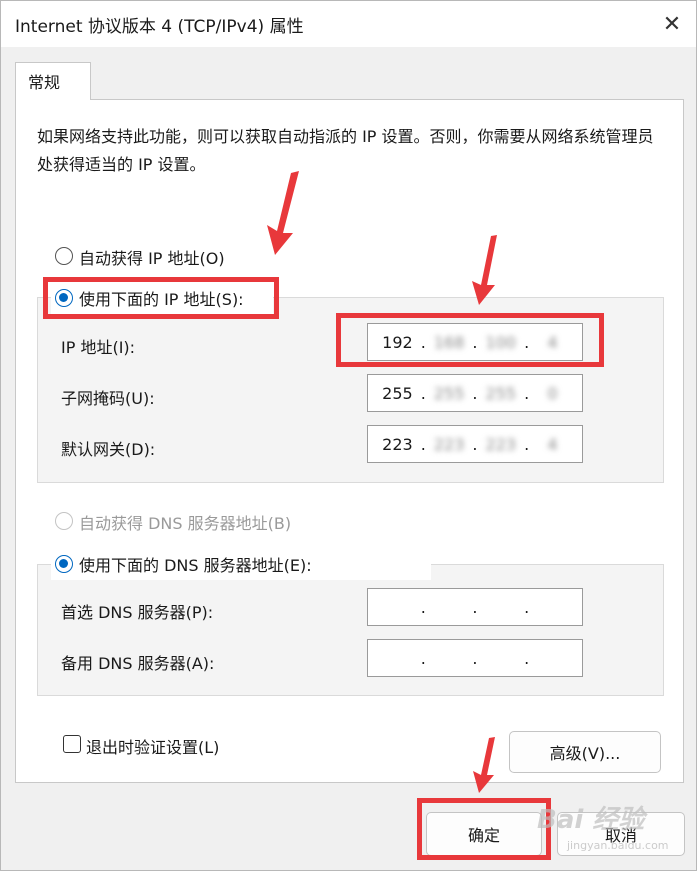 This screenshot has width=697, height=871. What do you see at coordinates (475, 342) in the screenshot?
I see `ip-address-input: 192. 168. 100. 4` at bounding box center [475, 342].